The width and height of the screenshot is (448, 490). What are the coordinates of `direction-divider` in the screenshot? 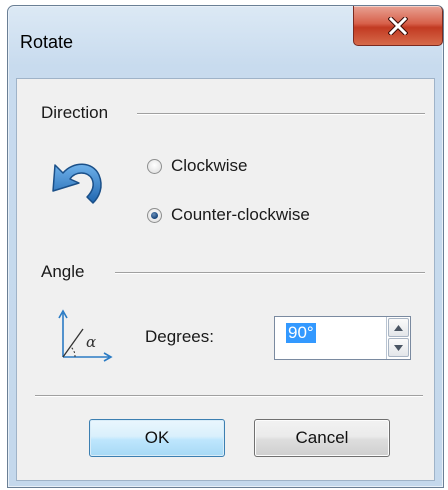 It's located at (281, 113).